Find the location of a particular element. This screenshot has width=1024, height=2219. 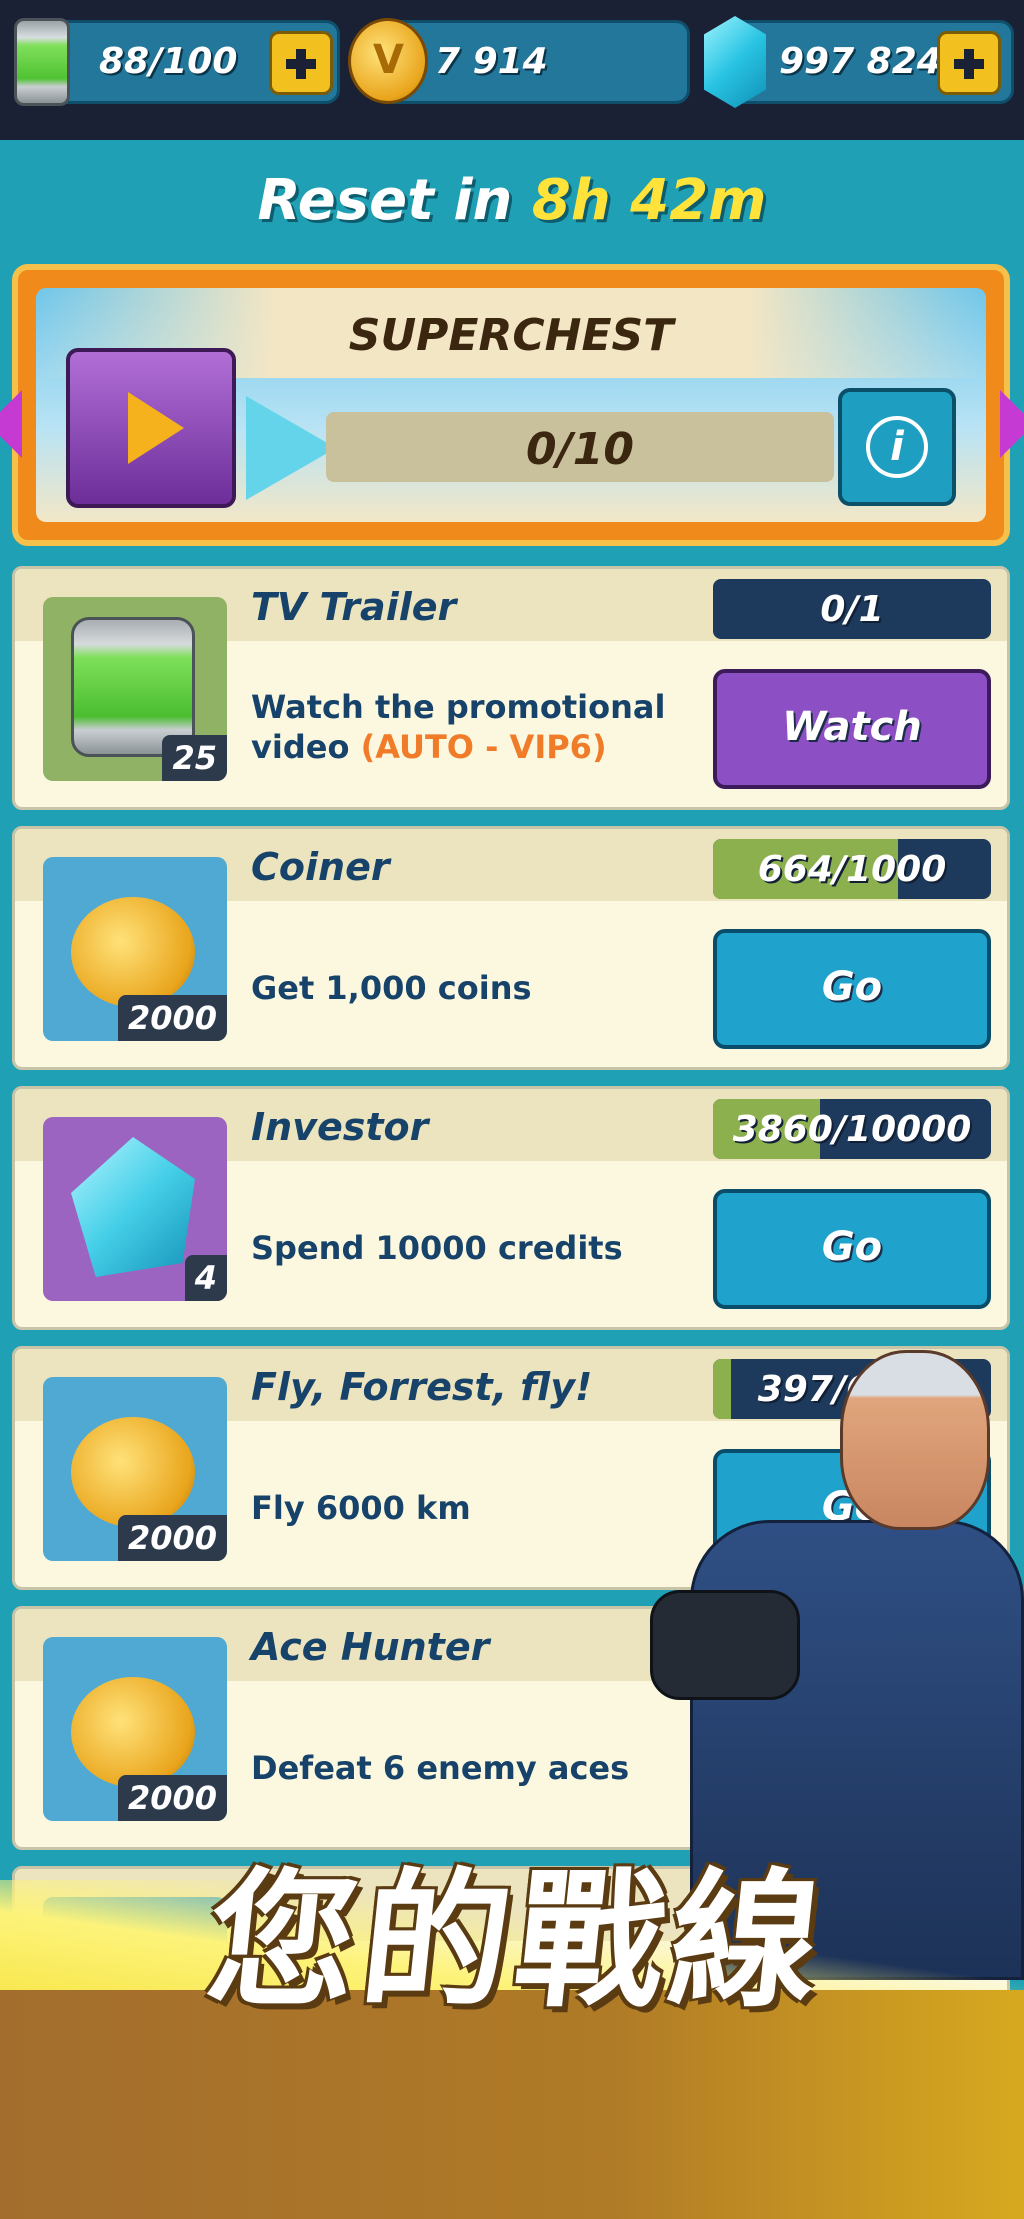

reset-label: Reset in is located at coordinates (385, 200).